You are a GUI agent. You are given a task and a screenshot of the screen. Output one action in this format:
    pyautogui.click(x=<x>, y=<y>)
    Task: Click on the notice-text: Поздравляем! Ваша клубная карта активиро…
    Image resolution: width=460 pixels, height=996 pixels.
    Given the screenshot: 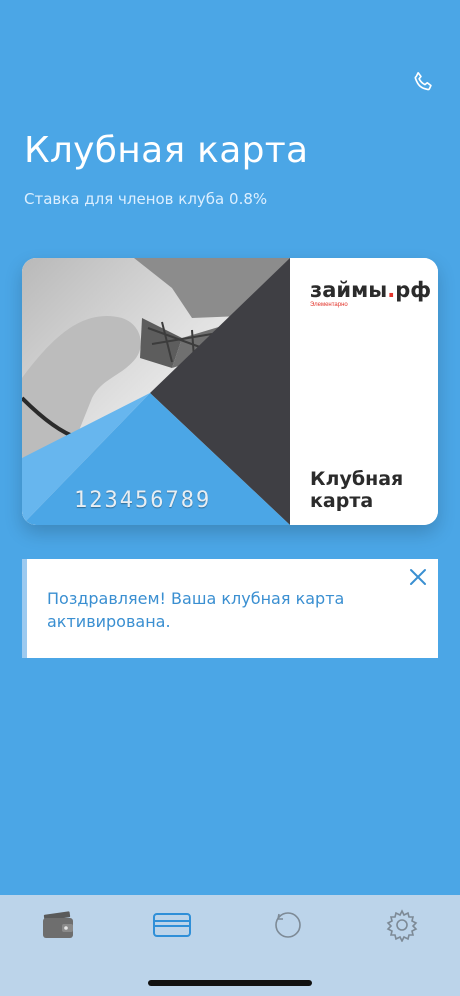 What is the action you would take?
    pyautogui.click(x=196, y=610)
    